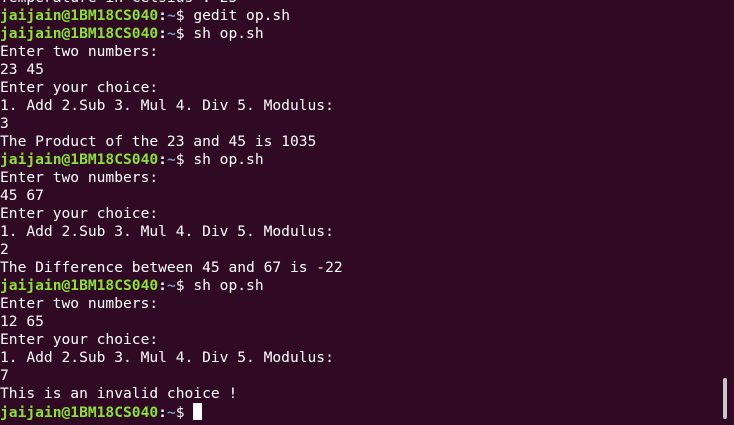 Image resolution: width=734 pixels, height=425 pixels. What do you see at coordinates (22, 69) in the screenshot?
I see `output-line: 23 45` at bounding box center [22, 69].